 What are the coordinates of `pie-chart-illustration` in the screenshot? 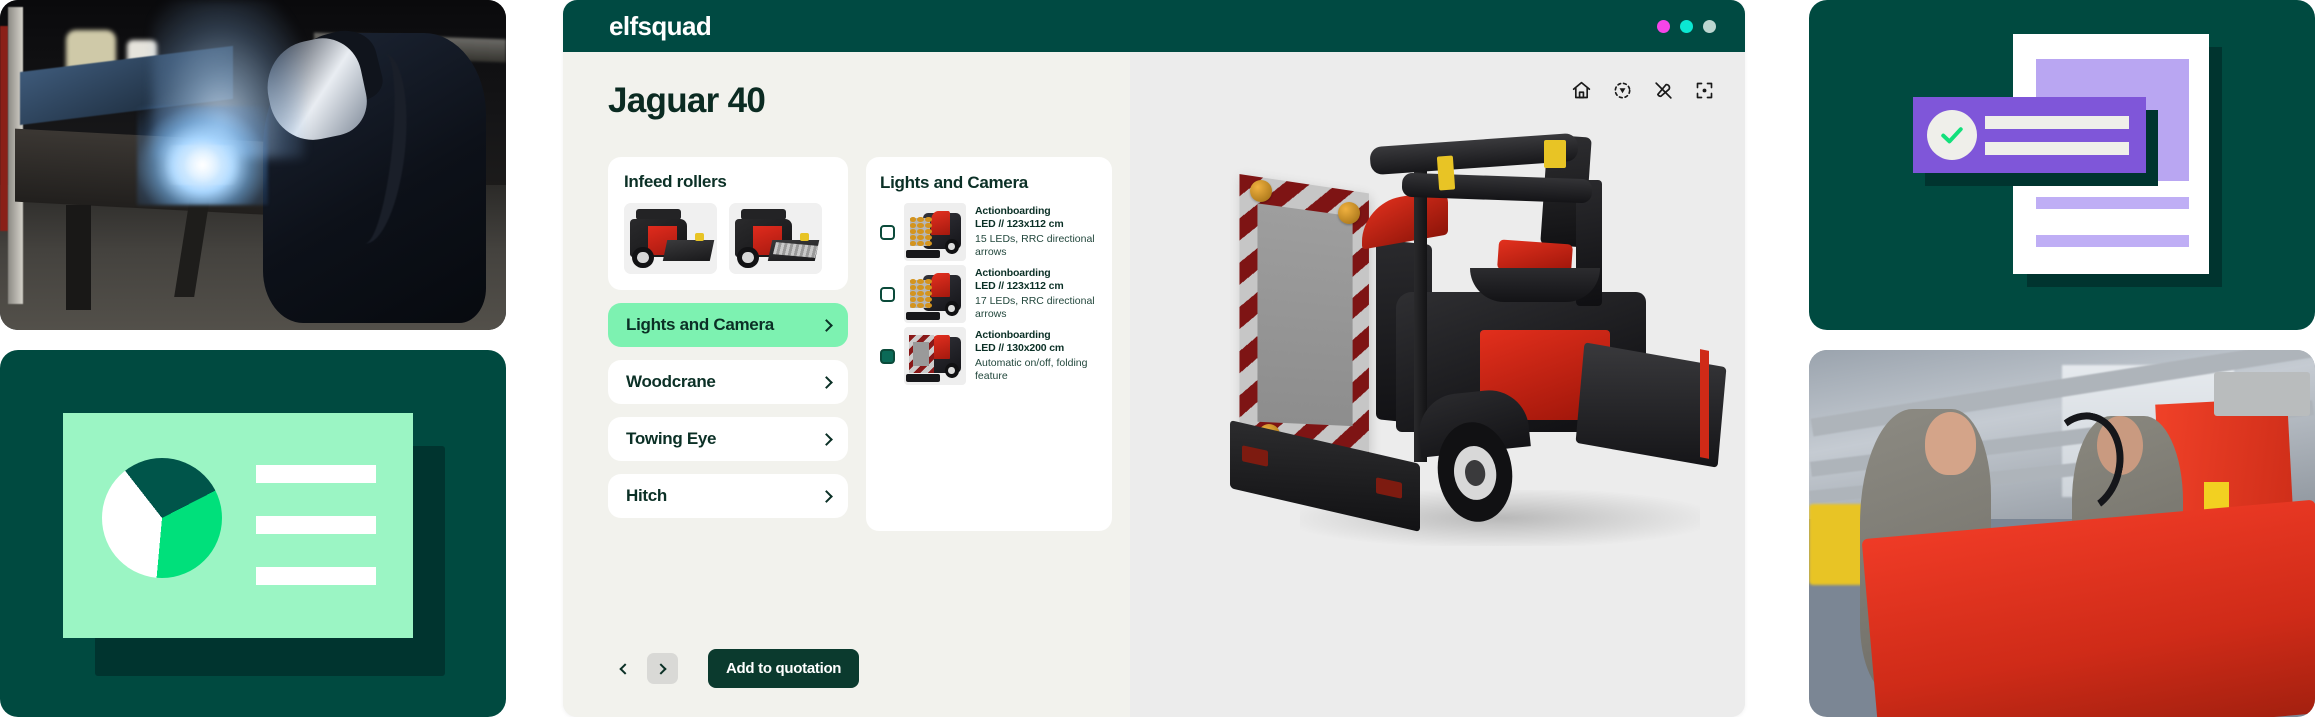 It's located at (253, 533).